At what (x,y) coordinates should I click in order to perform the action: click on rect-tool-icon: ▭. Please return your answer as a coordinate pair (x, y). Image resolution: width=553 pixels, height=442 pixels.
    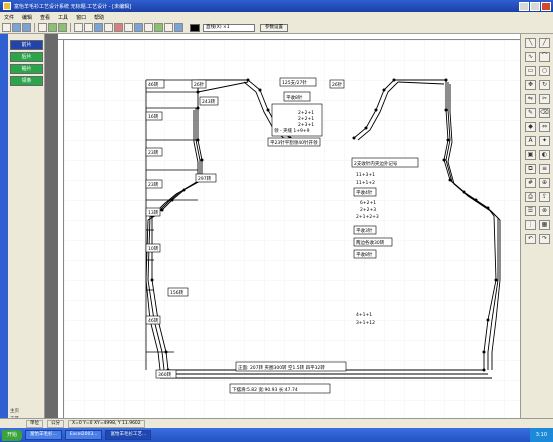
    Looking at the image, I should click on (530, 71).